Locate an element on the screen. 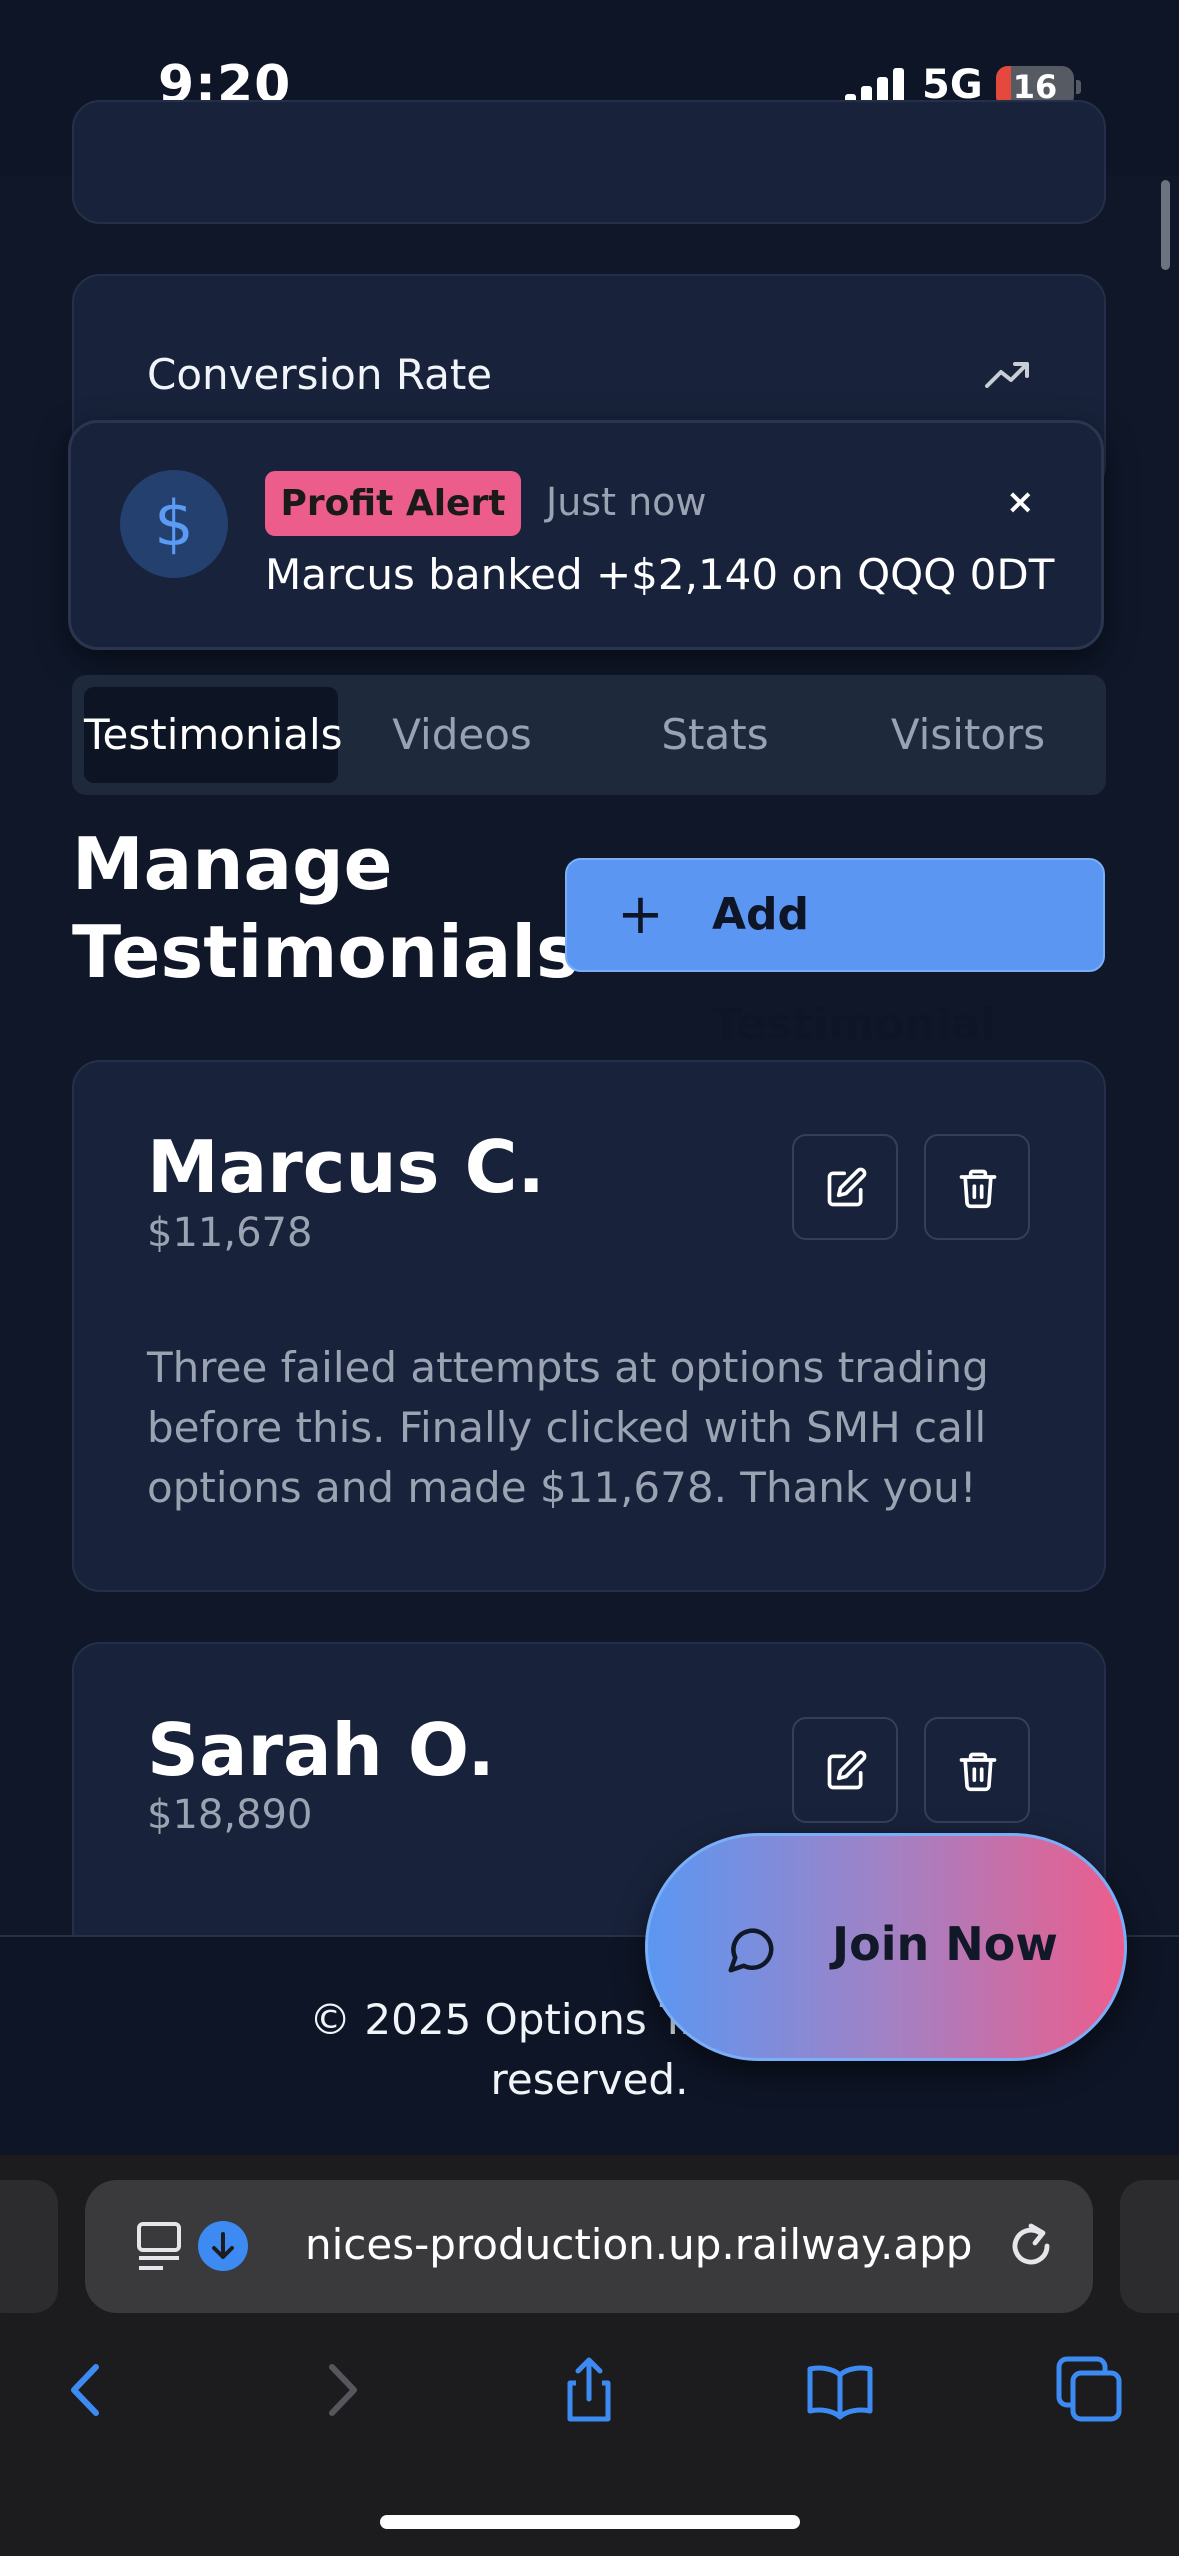 This screenshot has width=1179, height=2556. scrollbar-thumb is located at coordinates (1165, 225).